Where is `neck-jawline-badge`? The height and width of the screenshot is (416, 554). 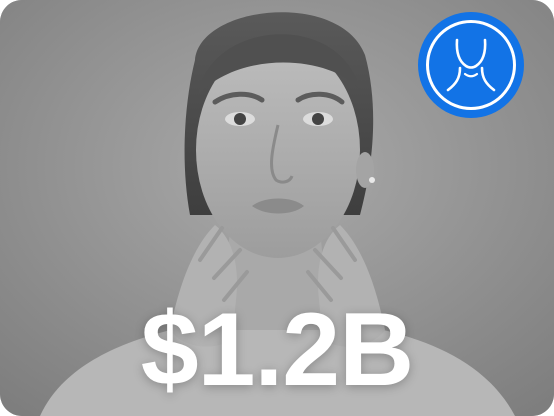 neck-jawline-badge is located at coordinates (471, 65).